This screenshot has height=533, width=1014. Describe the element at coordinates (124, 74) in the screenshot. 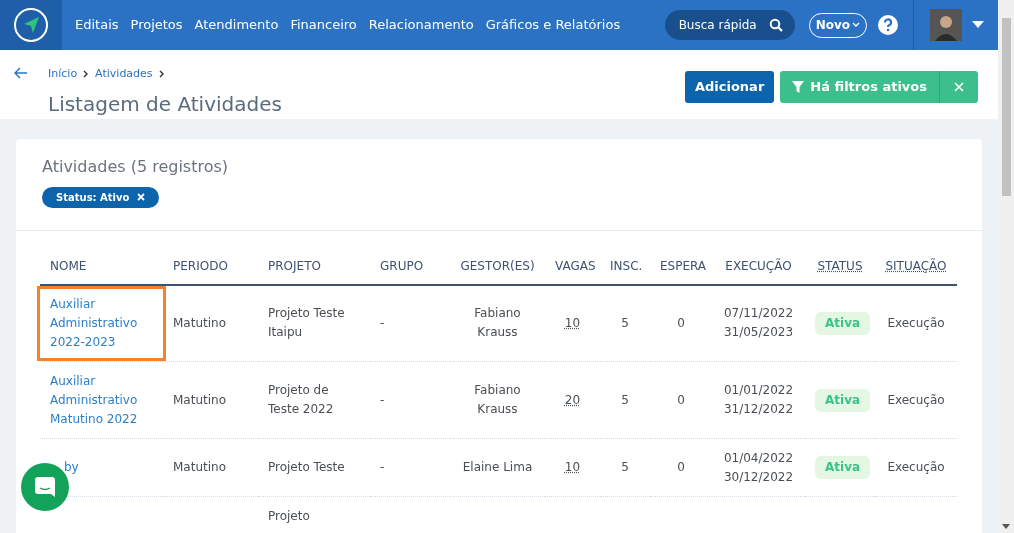

I see `breadcrumb-link: Atividades` at that location.